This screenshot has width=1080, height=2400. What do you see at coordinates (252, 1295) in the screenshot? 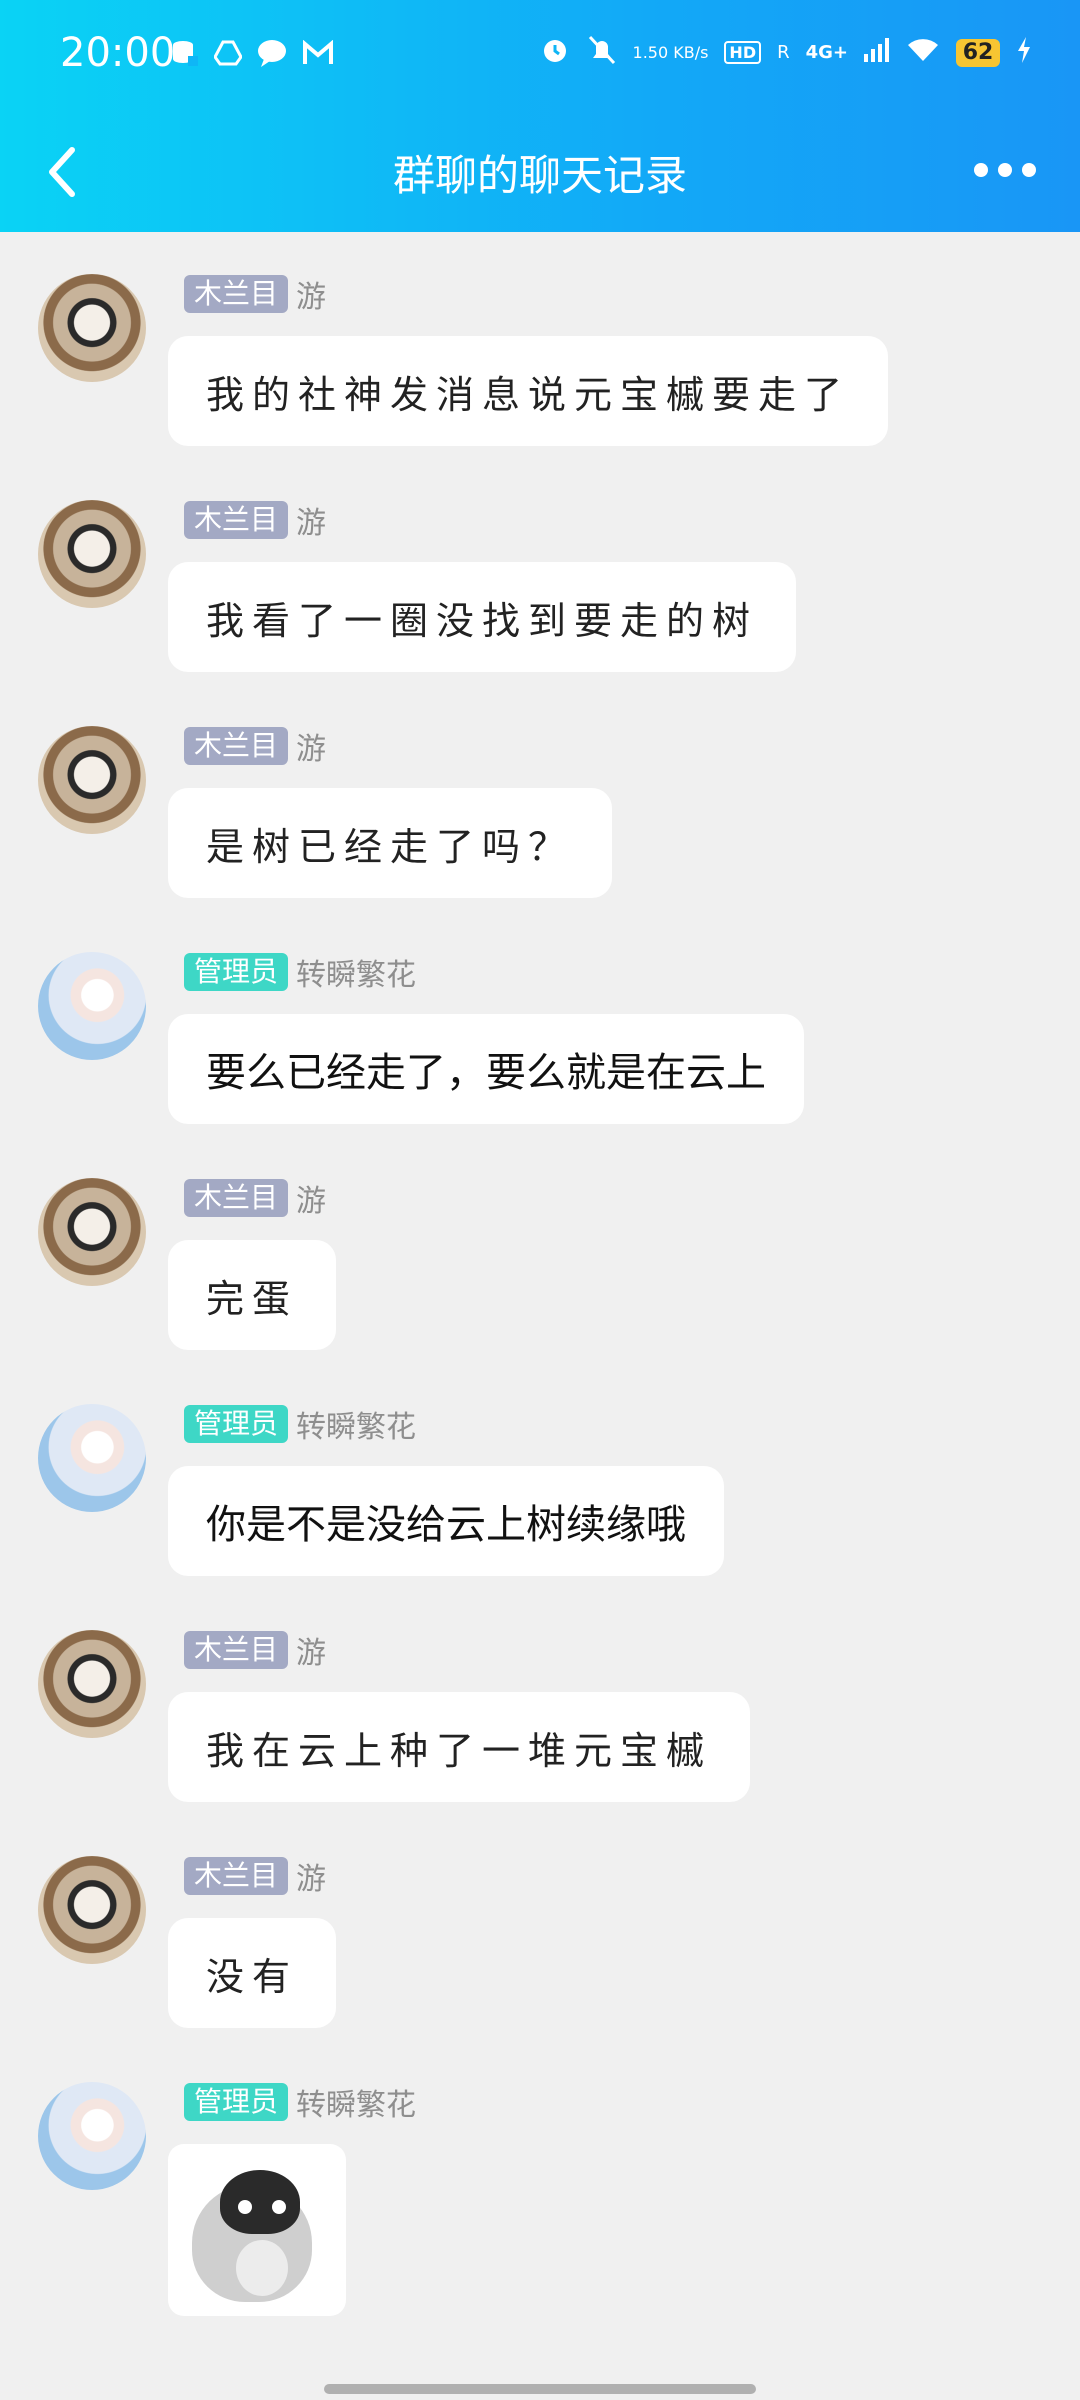
I see `message-bubble: 完蛋` at bounding box center [252, 1295].